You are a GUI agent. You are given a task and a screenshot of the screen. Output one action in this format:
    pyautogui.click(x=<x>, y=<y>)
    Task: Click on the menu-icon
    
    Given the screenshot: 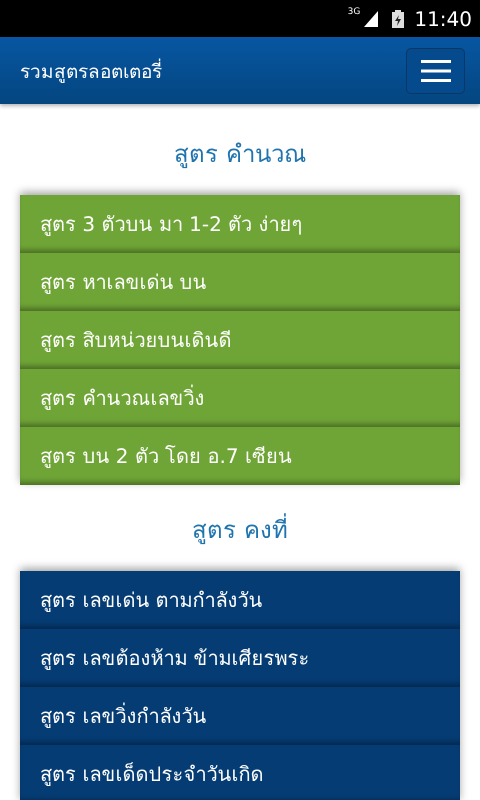 What is the action you would take?
    pyautogui.click(x=435, y=71)
    